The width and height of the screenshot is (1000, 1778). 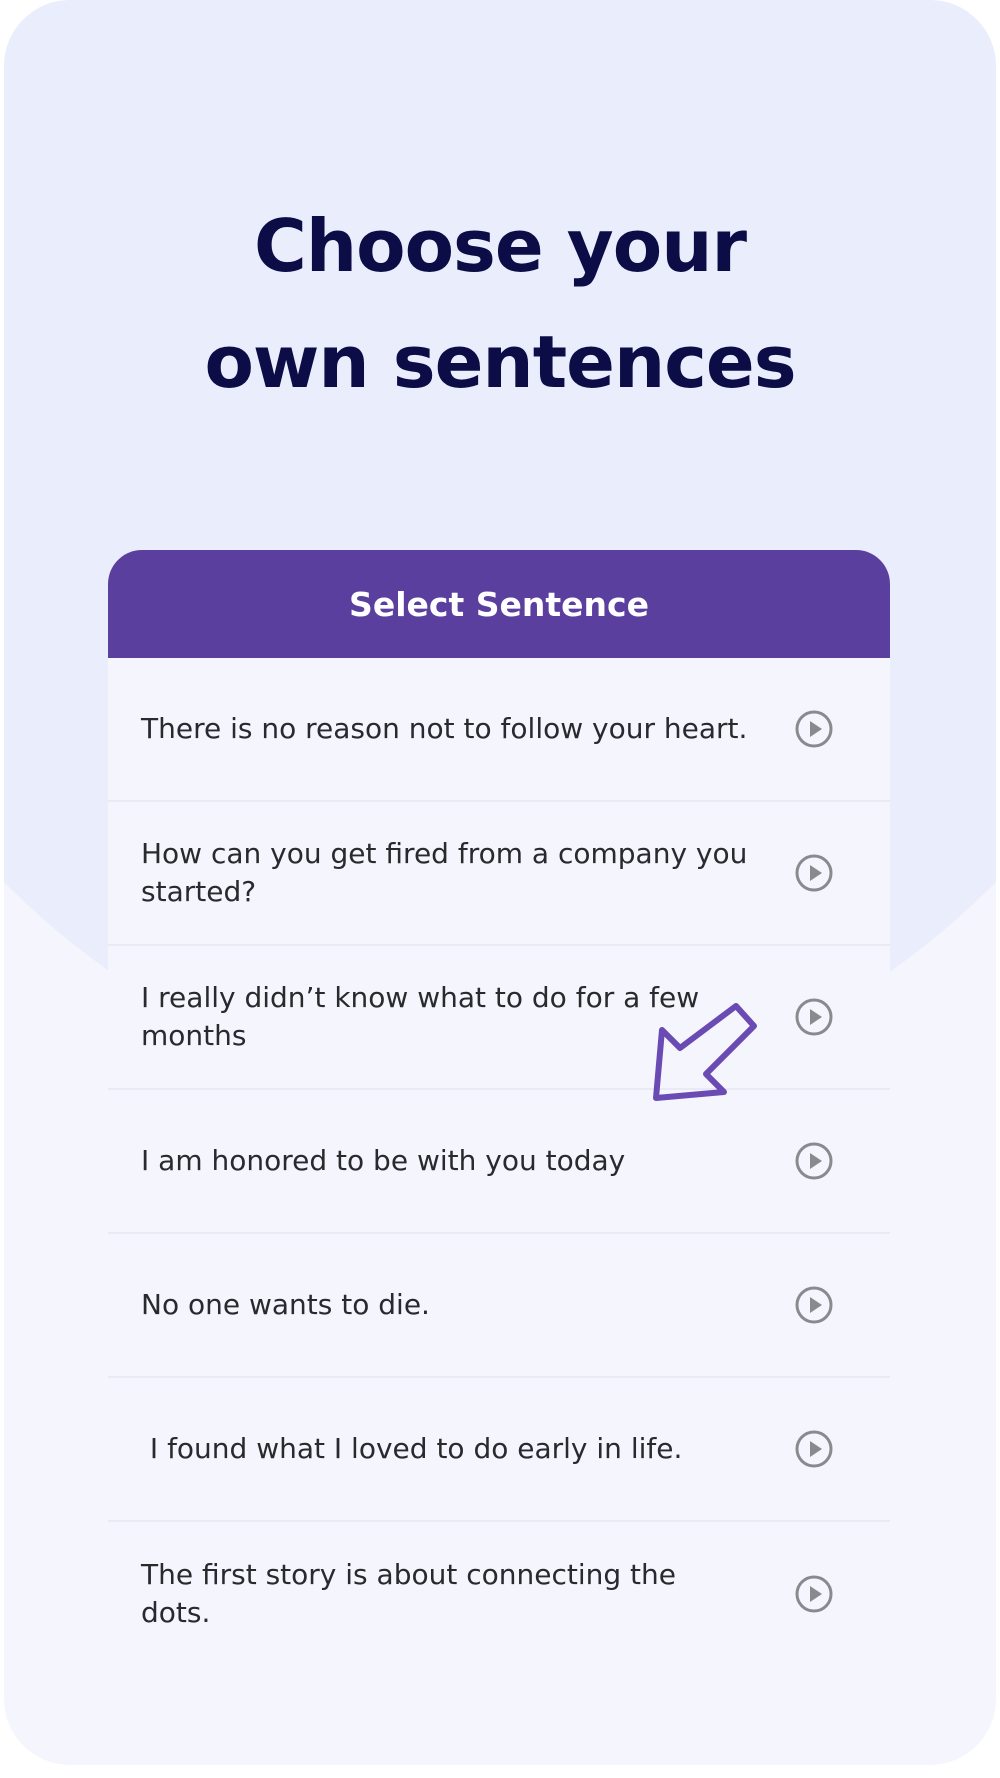 I want to click on sentence-item-5: No one wants to die., so click(x=499, y=1306).